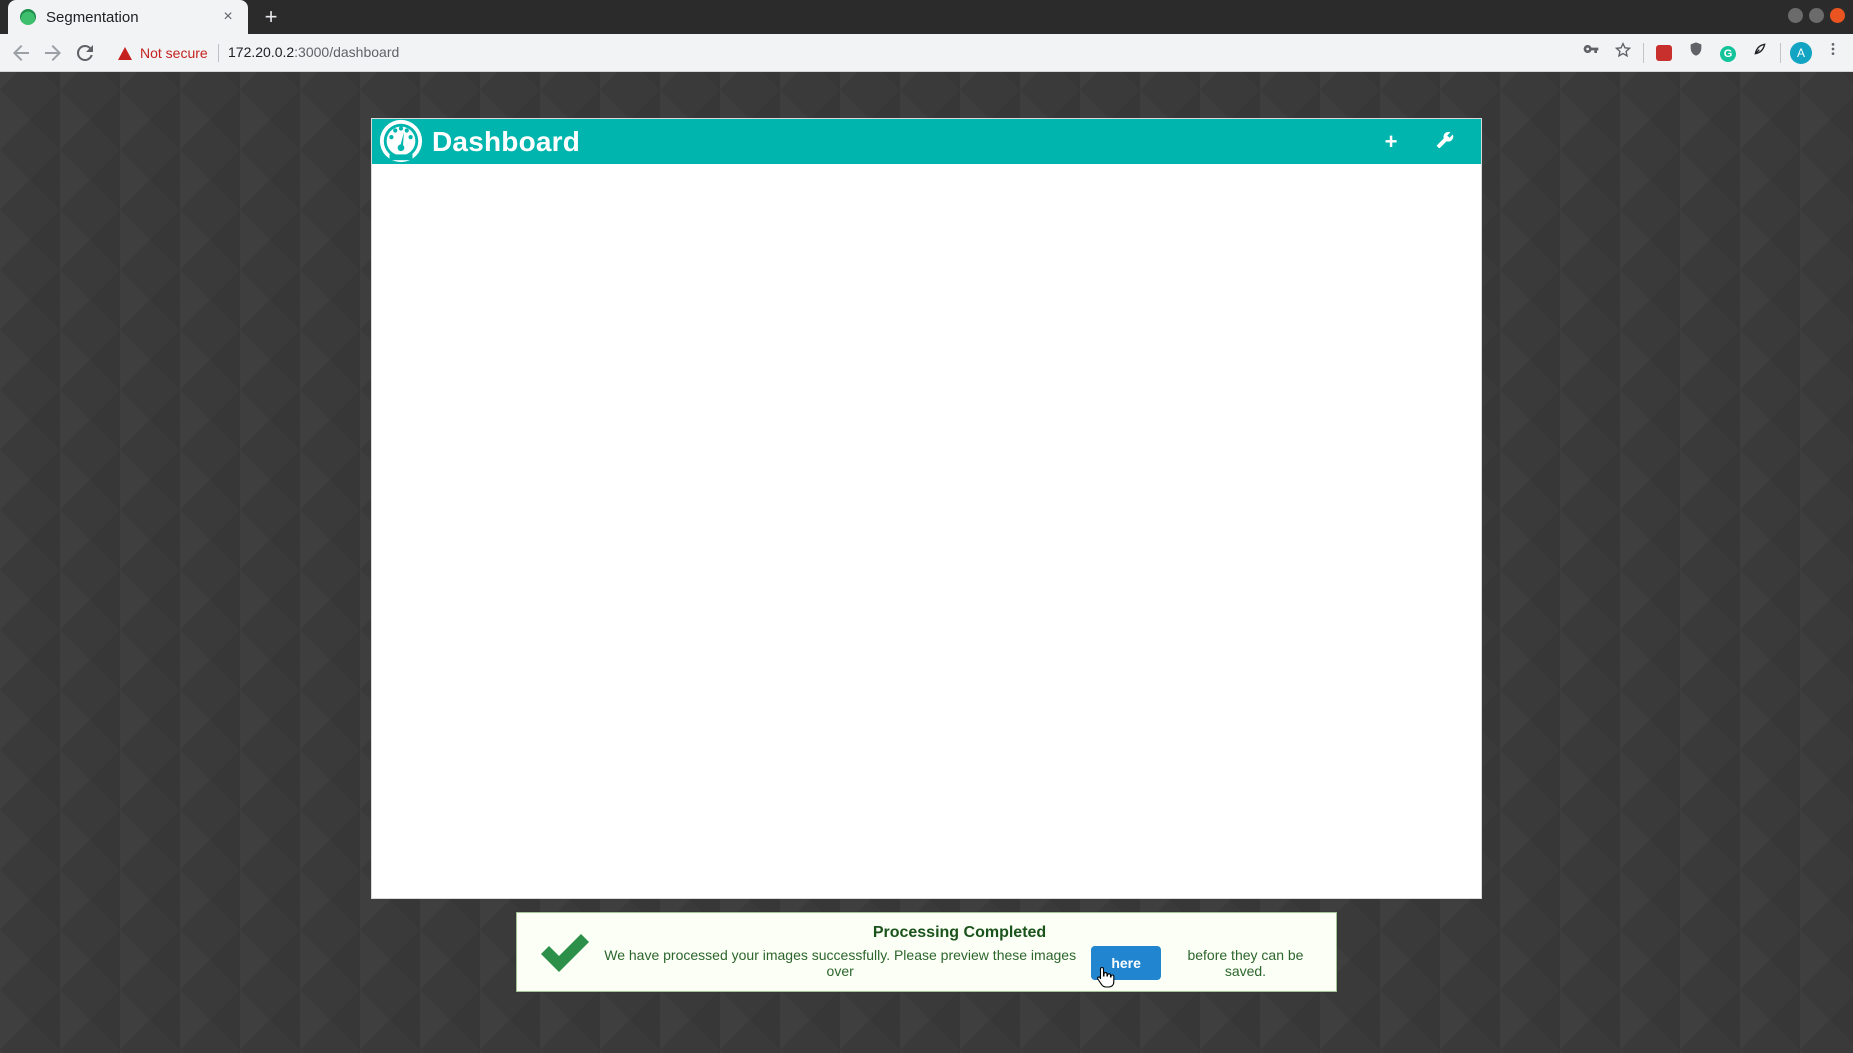 Image resolution: width=1853 pixels, height=1053 pixels. I want to click on close-tab-icon: ×, so click(228, 17).